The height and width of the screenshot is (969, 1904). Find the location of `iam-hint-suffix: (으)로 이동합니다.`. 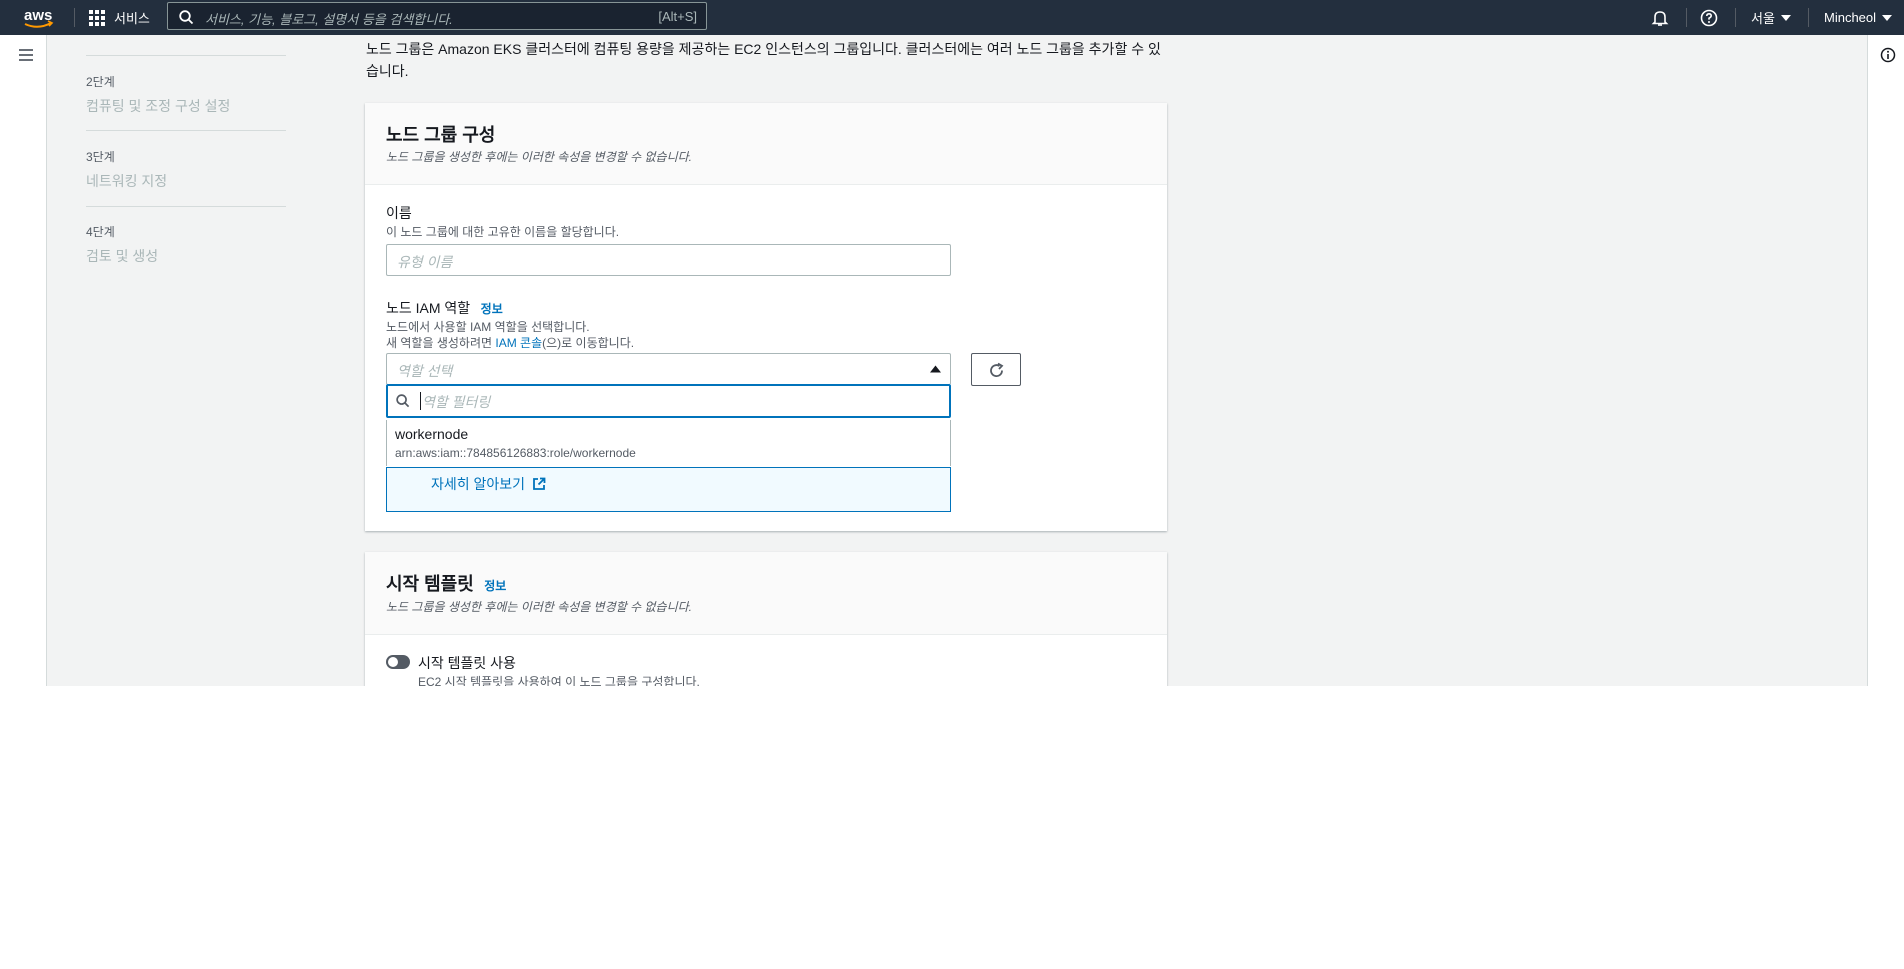

iam-hint-suffix: (으)로 이동합니다. is located at coordinates (588, 343).